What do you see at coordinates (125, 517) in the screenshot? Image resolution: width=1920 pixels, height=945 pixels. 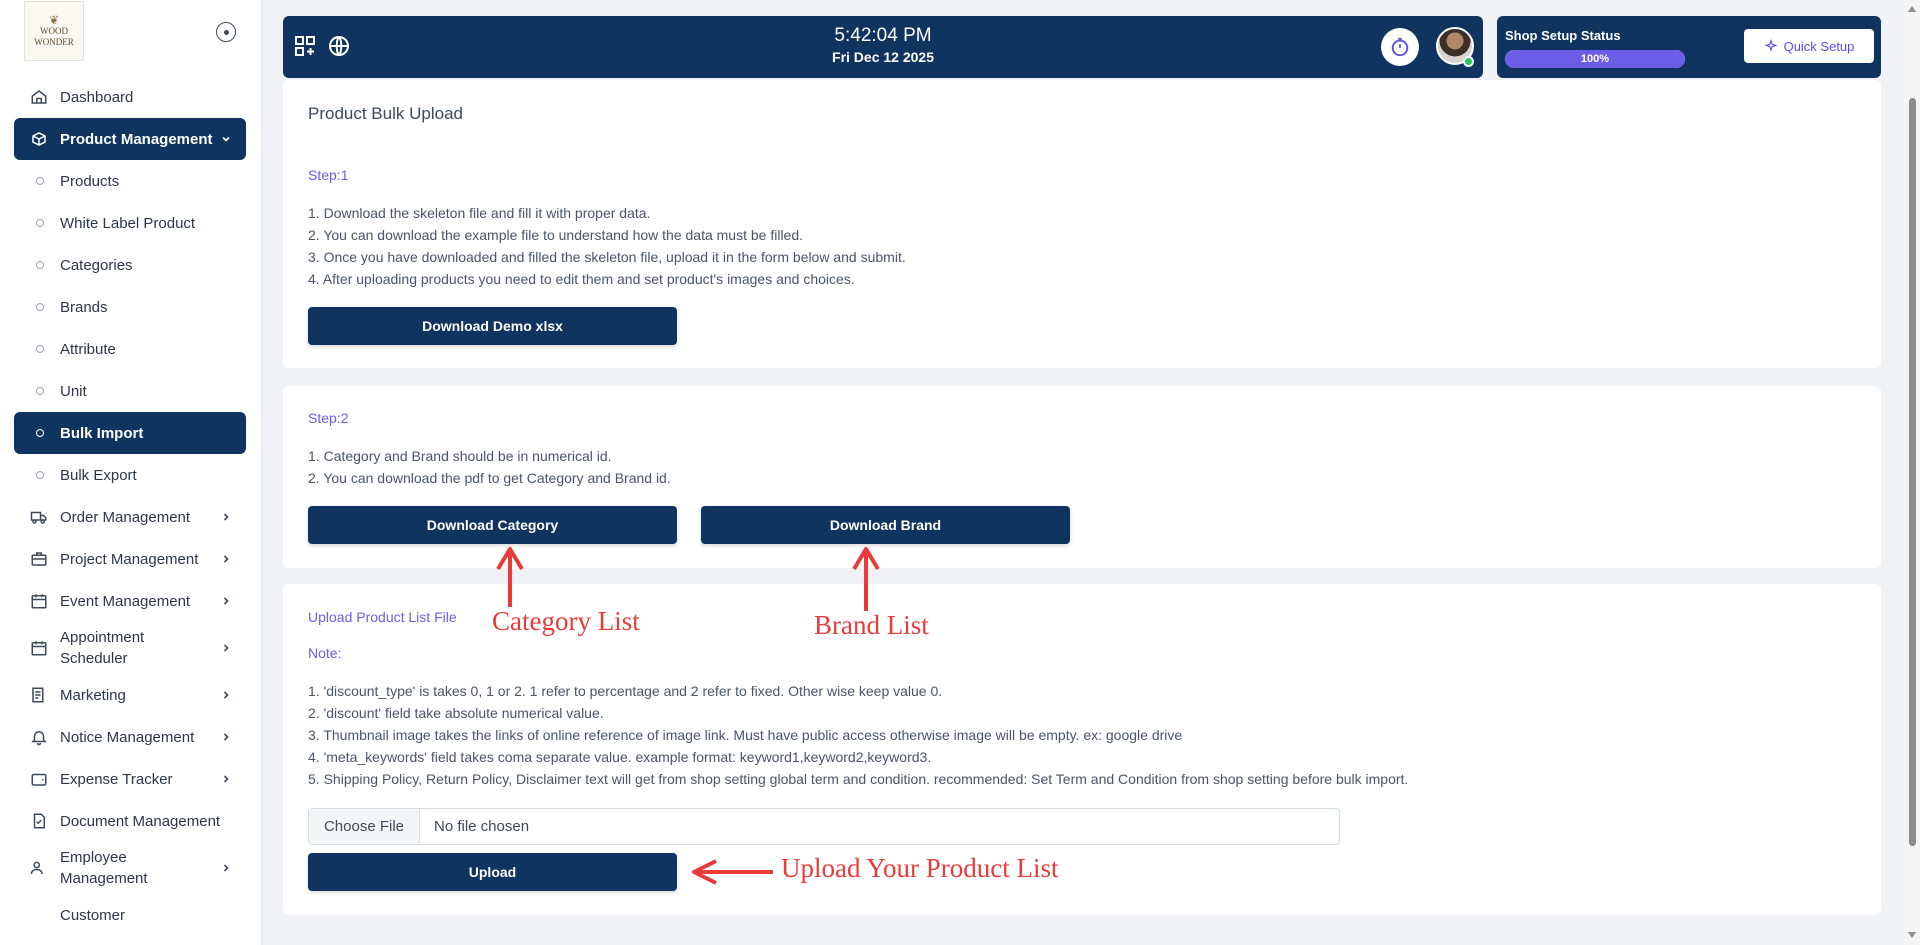 I see `sidebar-item-label: Order Management` at bounding box center [125, 517].